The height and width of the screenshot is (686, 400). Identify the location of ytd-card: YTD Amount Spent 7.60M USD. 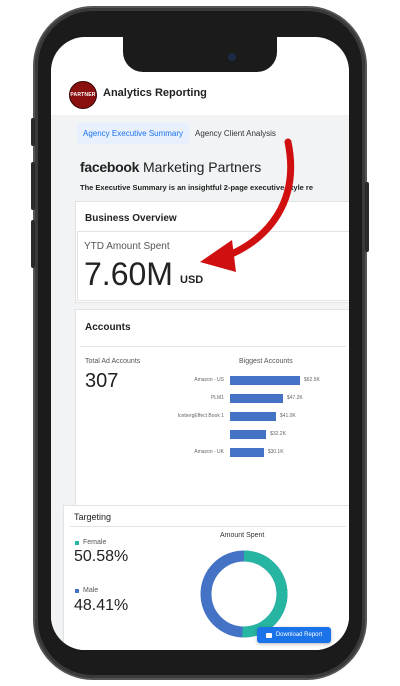
(213, 266).